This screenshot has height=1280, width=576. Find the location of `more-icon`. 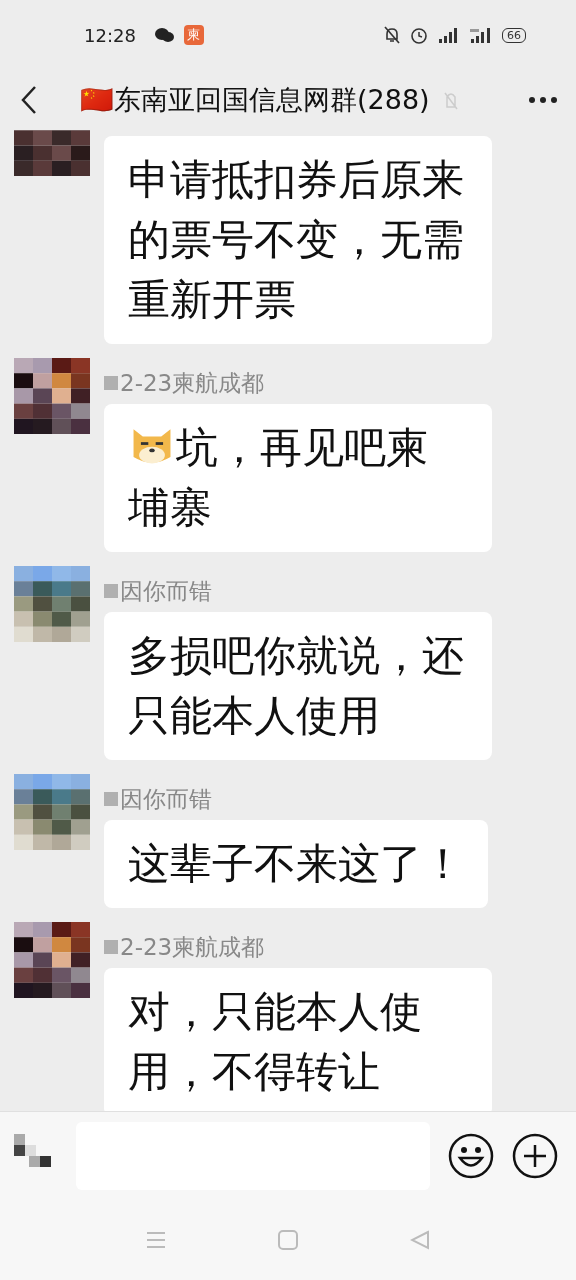

more-icon is located at coordinates (543, 100).